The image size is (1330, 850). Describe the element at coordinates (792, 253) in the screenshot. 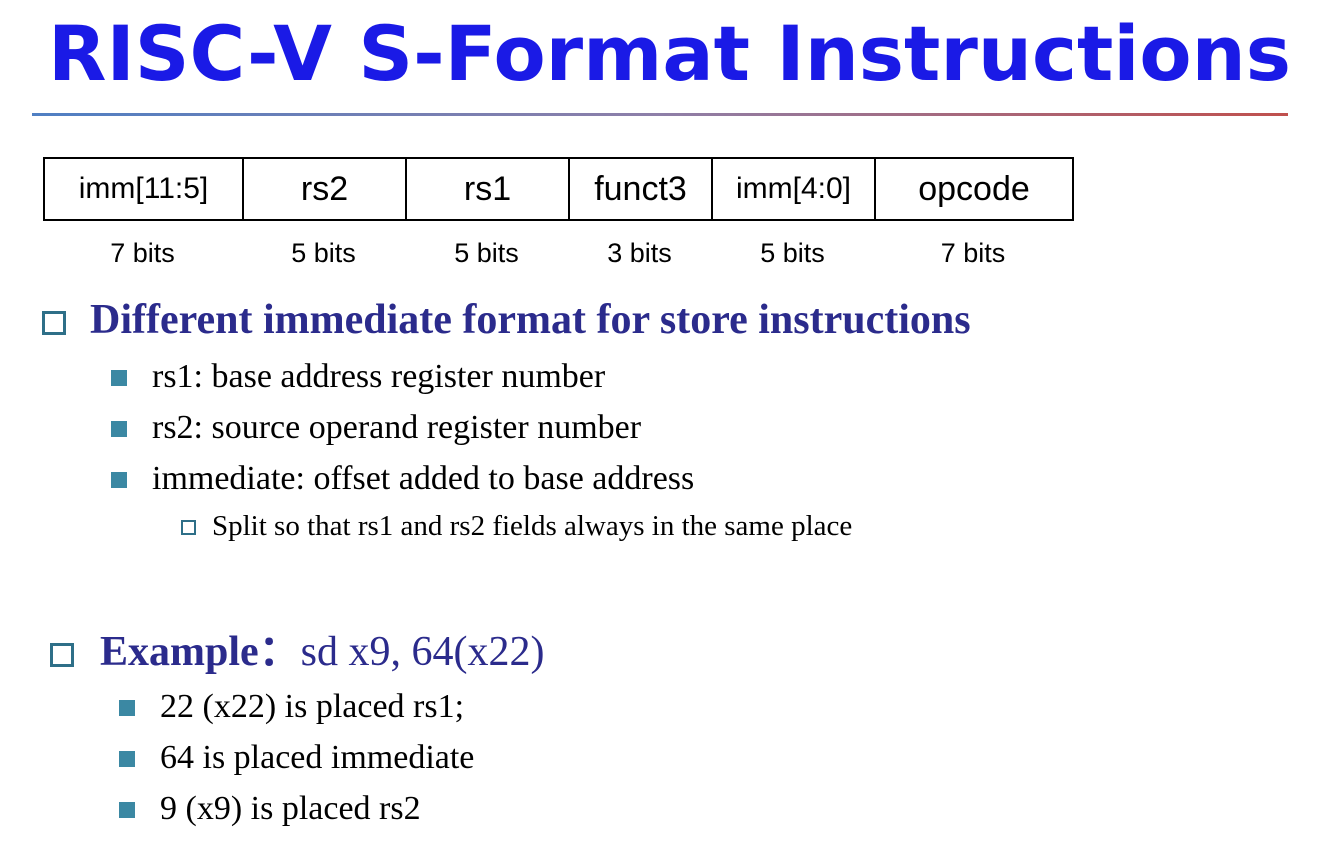

I see `bits-imm-4-0: 5 bits` at that location.